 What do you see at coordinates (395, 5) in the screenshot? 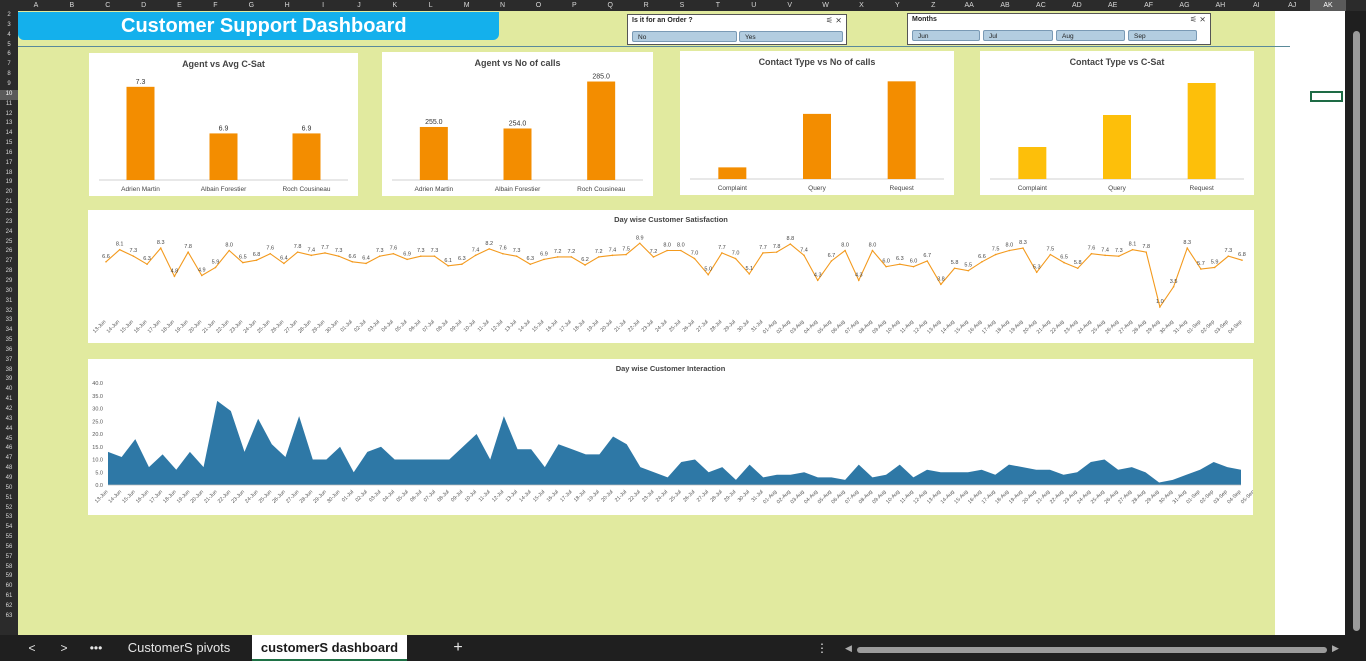
I see `column-header-k: K` at bounding box center [395, 5].